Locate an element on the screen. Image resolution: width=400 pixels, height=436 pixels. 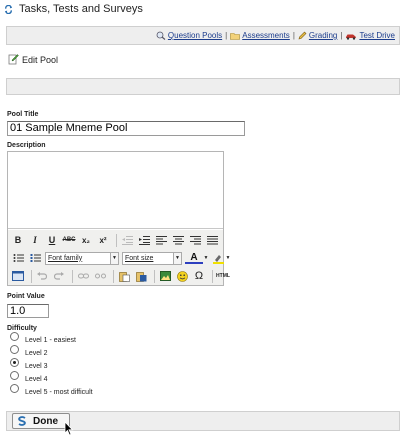
description-textarea is located at coordinates (115, 190).